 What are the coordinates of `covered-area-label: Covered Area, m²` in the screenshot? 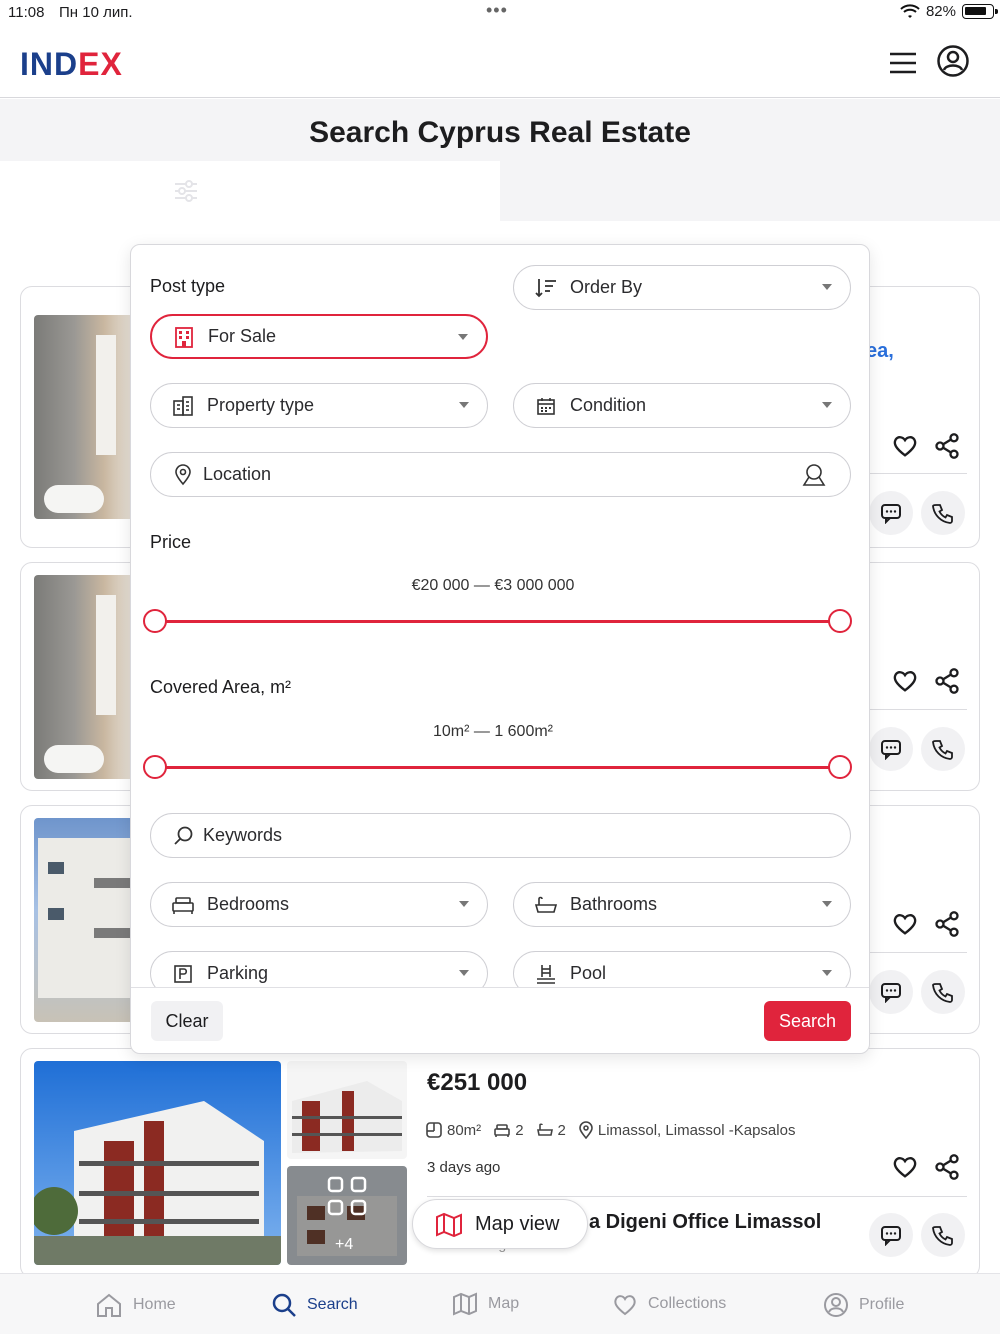 It's located at (221, 687).